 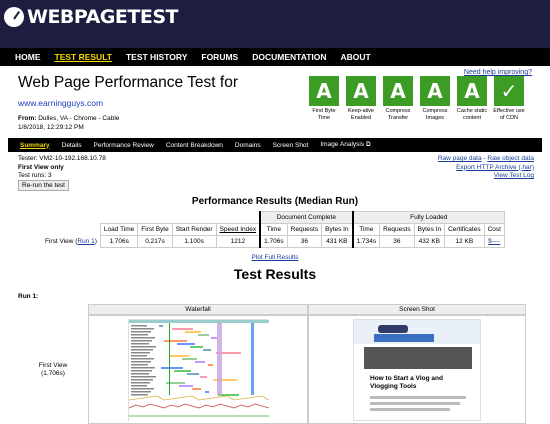 I want to click on grade-item: A Compress Images, so click(x=435, y=99).